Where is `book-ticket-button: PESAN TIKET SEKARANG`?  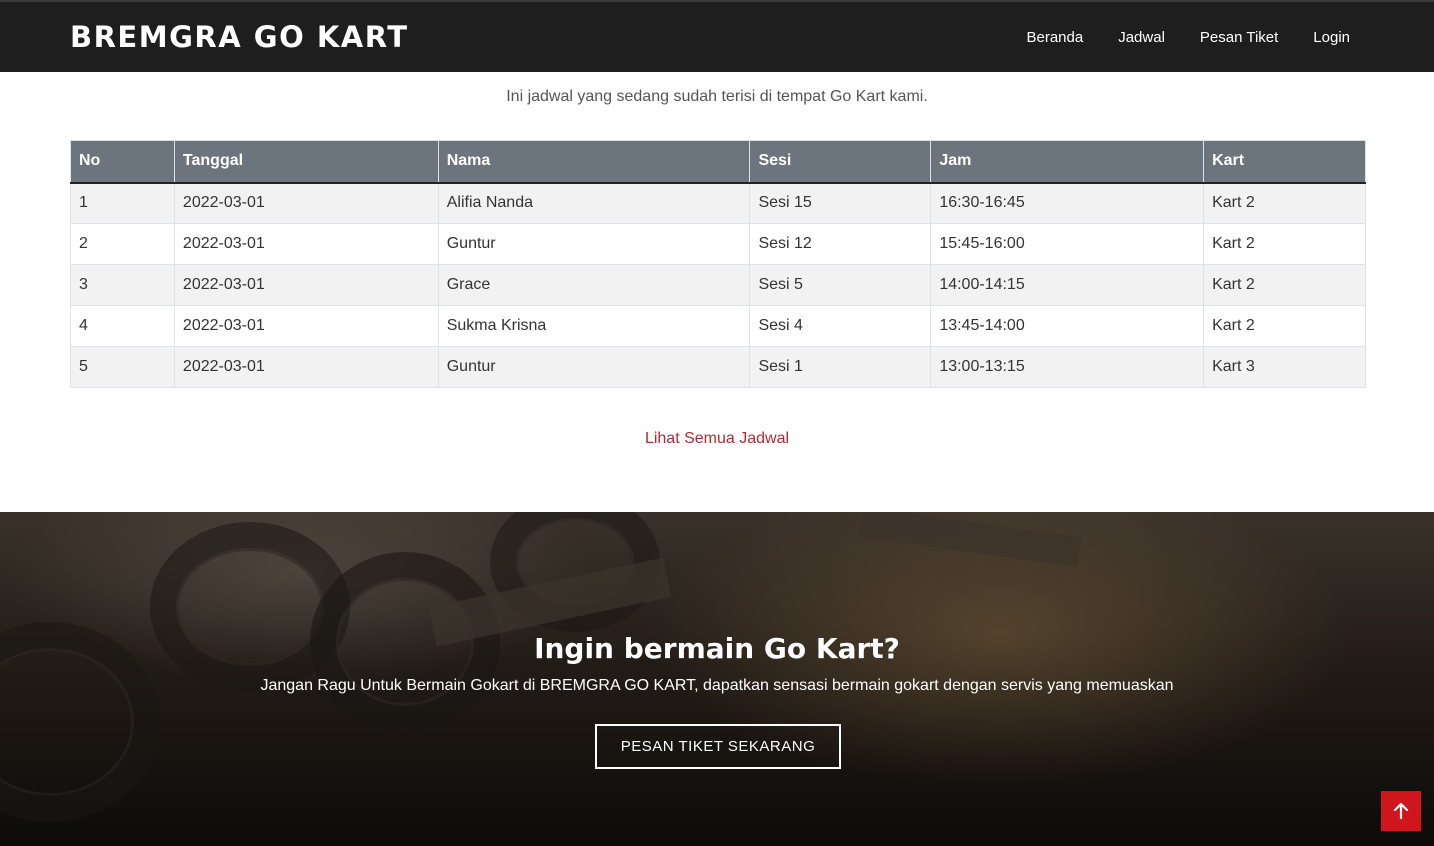 book-ticket-button: PESAN TIKET SEKARANG is located at coordinates (718, 746).